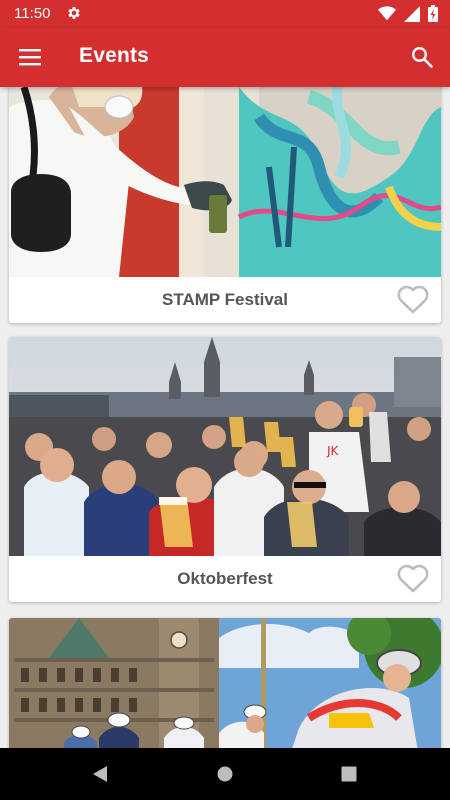 The image size is (450, 800). I want to click on status-time: 11:50, so click(32, 13).